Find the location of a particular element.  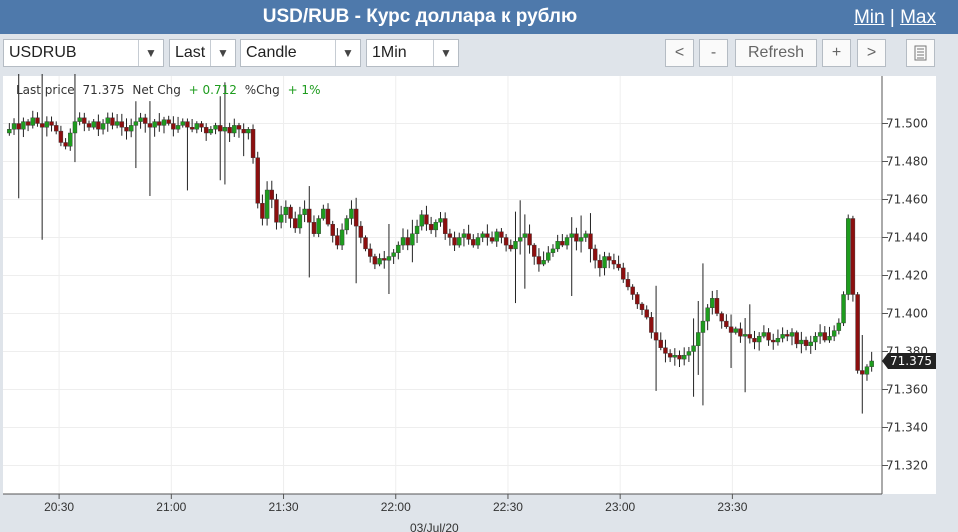

interval-select: 1Min ▼ is located at coordinates (412, 53).